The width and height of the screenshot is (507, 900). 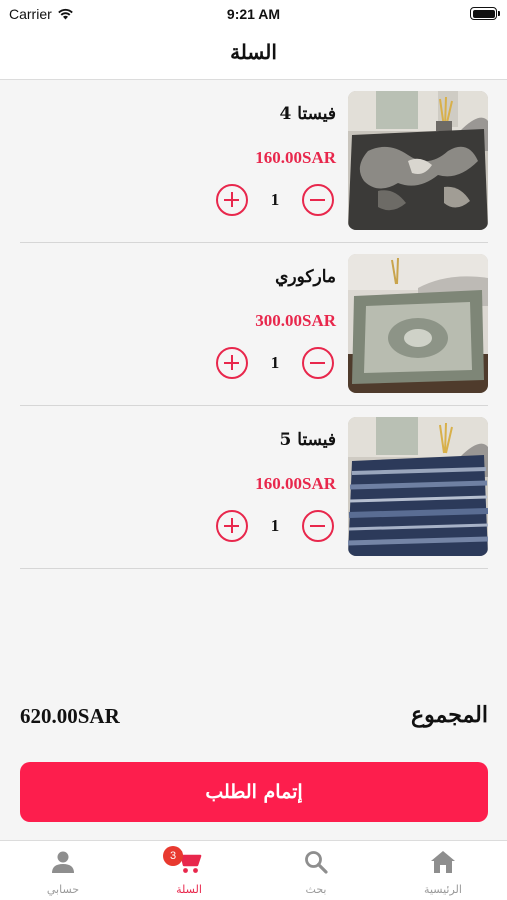 What do you see at coordinates (449, 715) in the screenshot?
I see `total-label: المجموع` at bounding box center [449, 715].